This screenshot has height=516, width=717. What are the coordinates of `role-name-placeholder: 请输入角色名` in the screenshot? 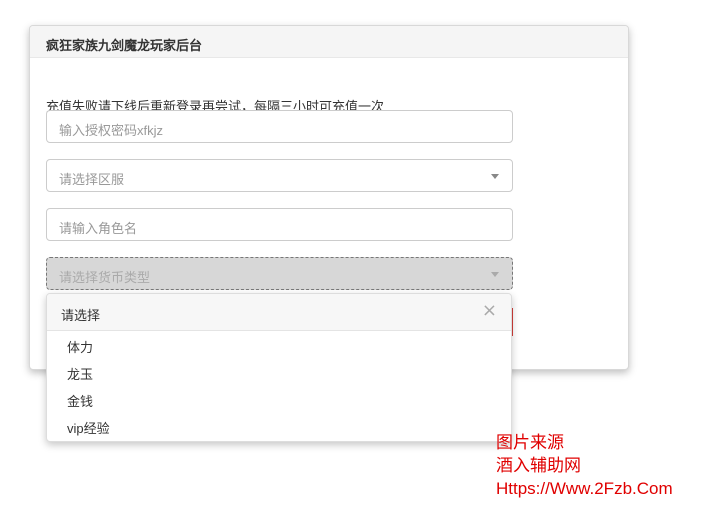 It's located at (98, 228).